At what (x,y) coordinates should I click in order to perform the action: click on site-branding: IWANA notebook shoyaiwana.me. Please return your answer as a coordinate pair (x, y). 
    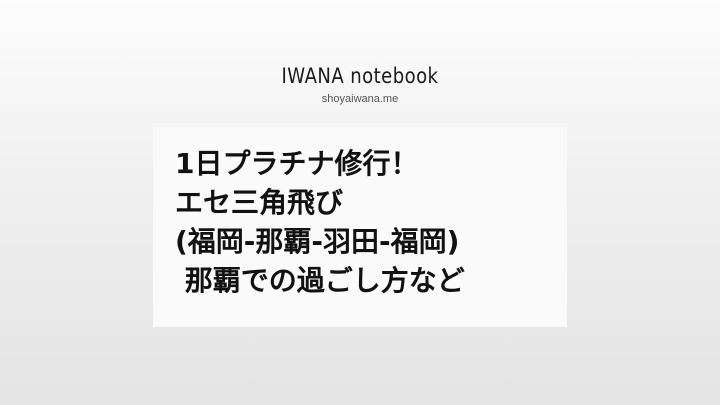
    Looking at the image, I should click on (360, 84).